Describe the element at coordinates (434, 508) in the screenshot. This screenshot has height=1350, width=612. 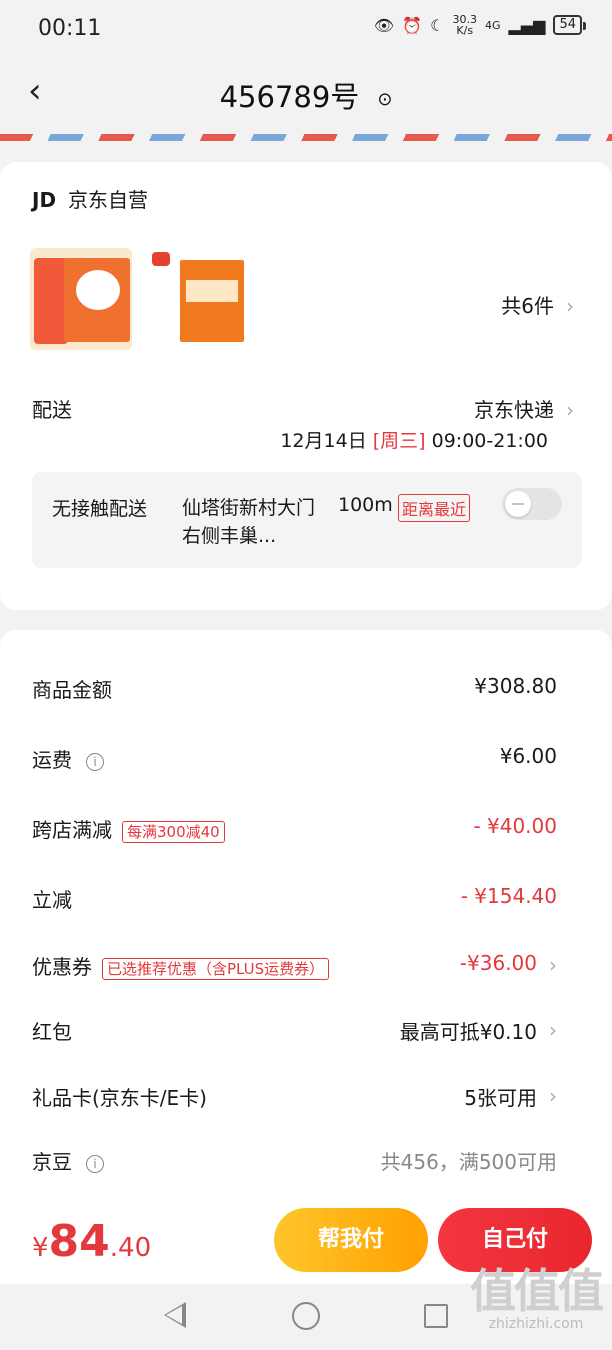
I see `nearest-badge: 距离最近` at that location.